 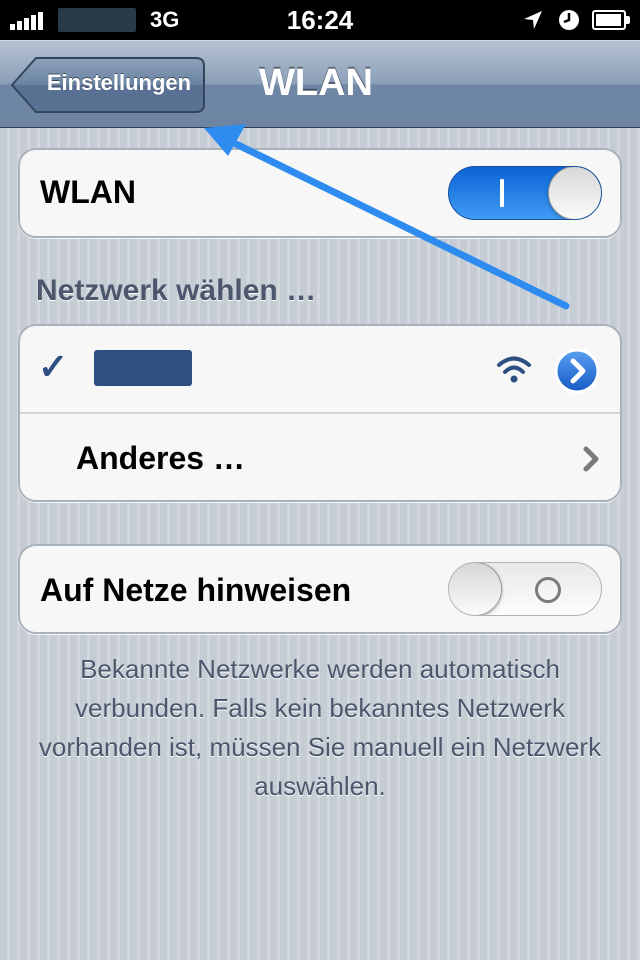 What do you see at coordinates (196, 590) in the screenshot?
I see `ask-to-join-label: Auf Netze hinweisen` at bounding box center [196, 590].